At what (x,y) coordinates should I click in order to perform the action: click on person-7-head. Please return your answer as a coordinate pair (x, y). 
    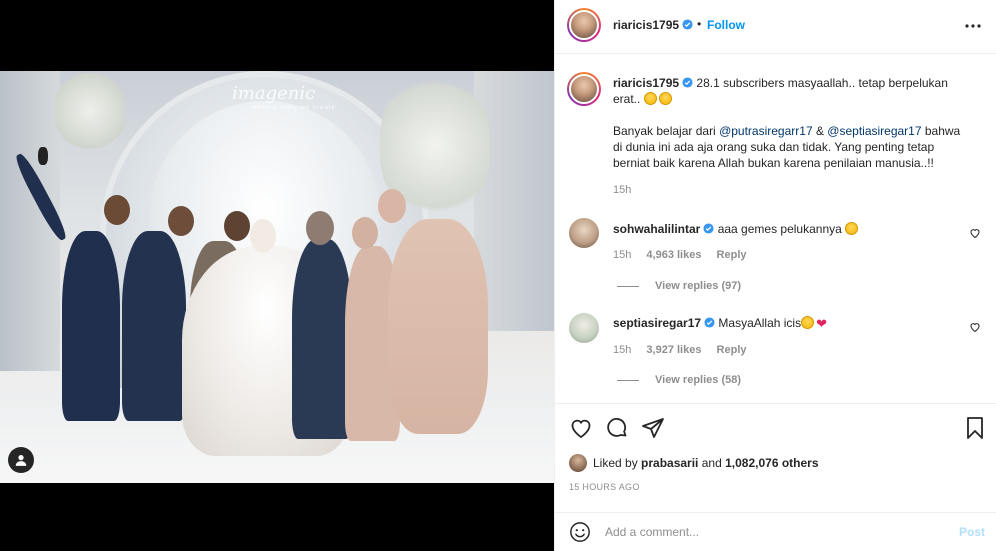
    Looking at the image, I should click on (392, 206).